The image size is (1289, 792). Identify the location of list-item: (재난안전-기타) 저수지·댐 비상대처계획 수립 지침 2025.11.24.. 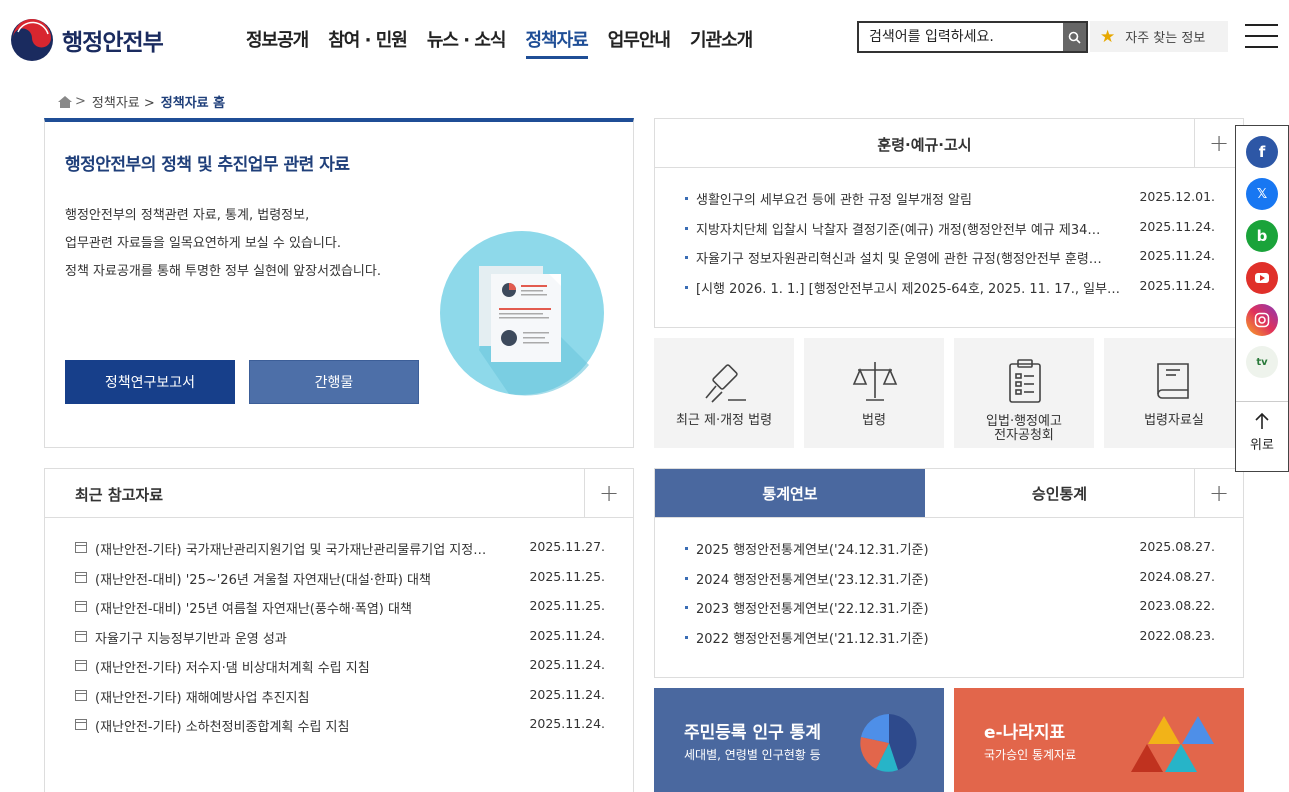
(340, 672).